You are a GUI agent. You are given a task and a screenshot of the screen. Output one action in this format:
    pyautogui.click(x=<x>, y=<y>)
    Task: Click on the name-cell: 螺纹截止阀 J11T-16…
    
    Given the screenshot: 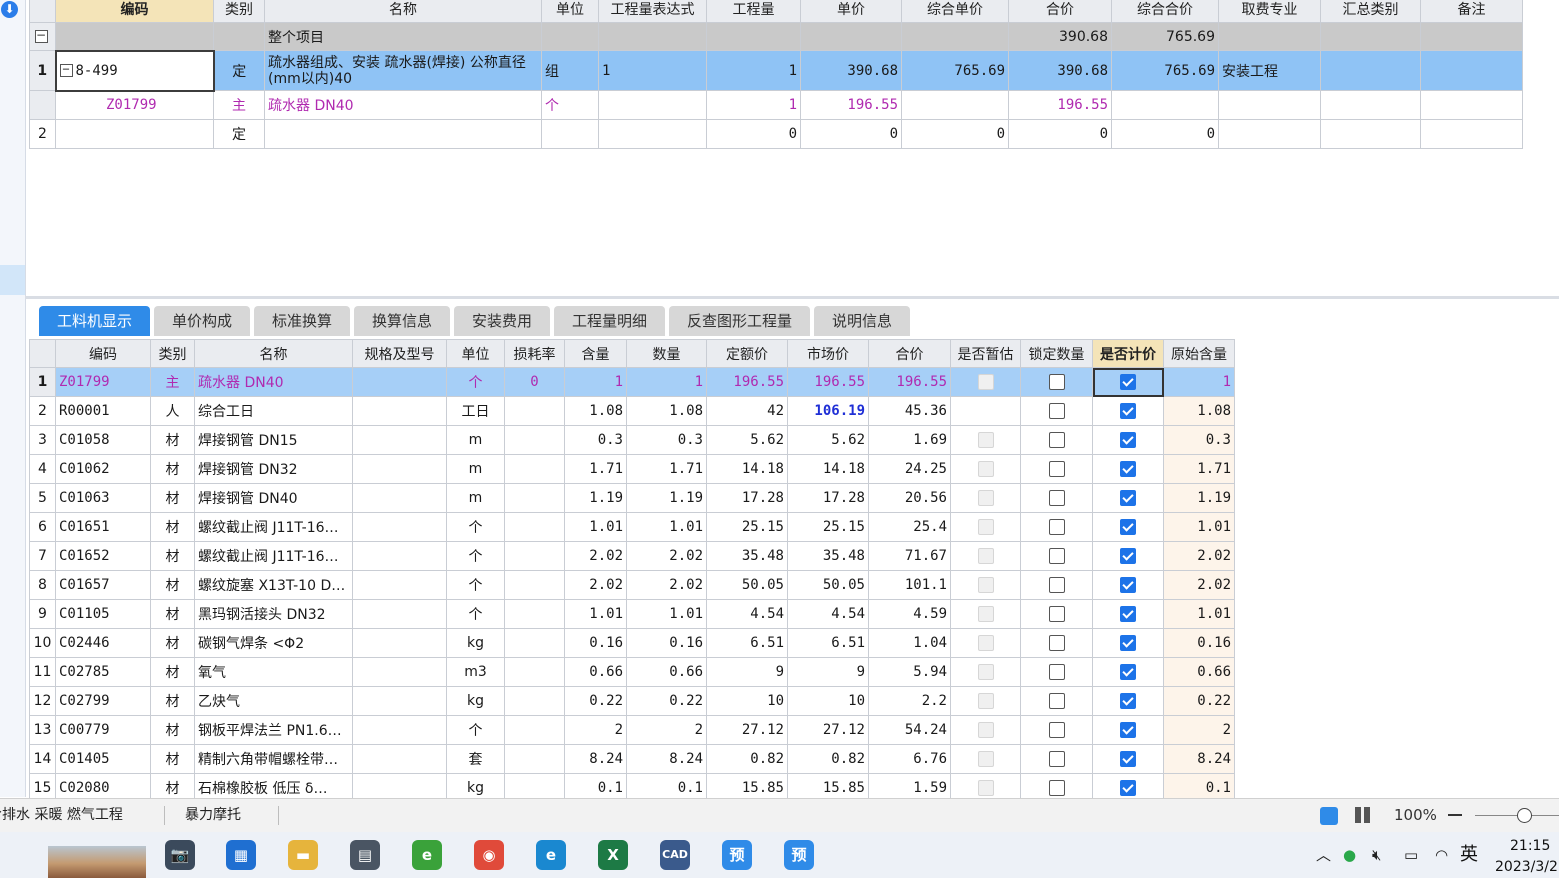 What is the action you would take?
    pyautogui.click(x=273, y=527)
    